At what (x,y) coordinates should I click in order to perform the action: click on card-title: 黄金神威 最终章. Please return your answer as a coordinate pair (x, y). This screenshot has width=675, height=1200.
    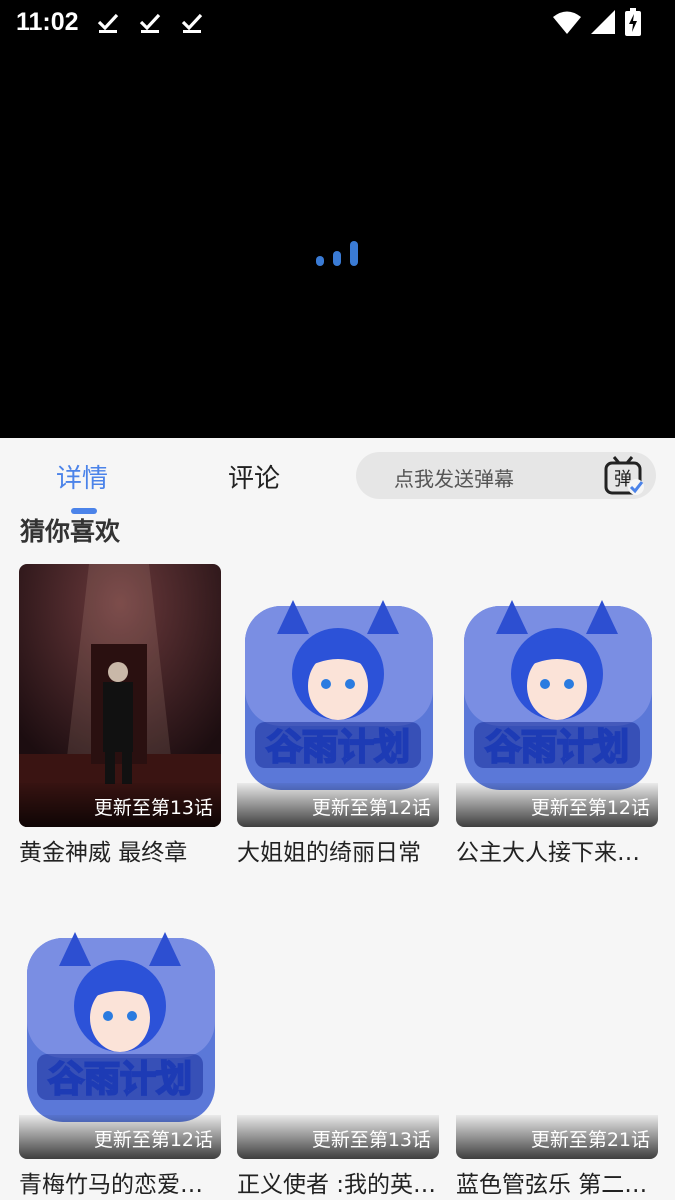
    Looking at the image, I should click on (103, 853).